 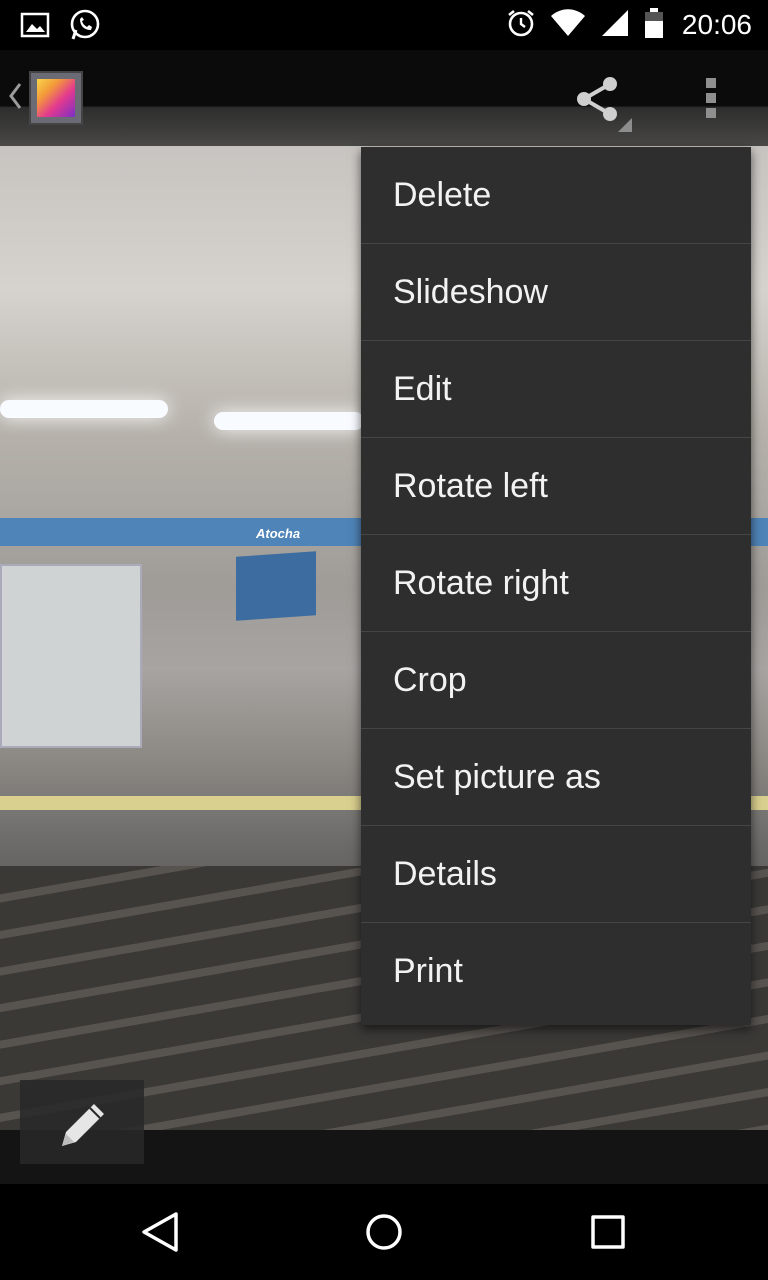 I want to click on battery-icon, so click(x=654, y=25).